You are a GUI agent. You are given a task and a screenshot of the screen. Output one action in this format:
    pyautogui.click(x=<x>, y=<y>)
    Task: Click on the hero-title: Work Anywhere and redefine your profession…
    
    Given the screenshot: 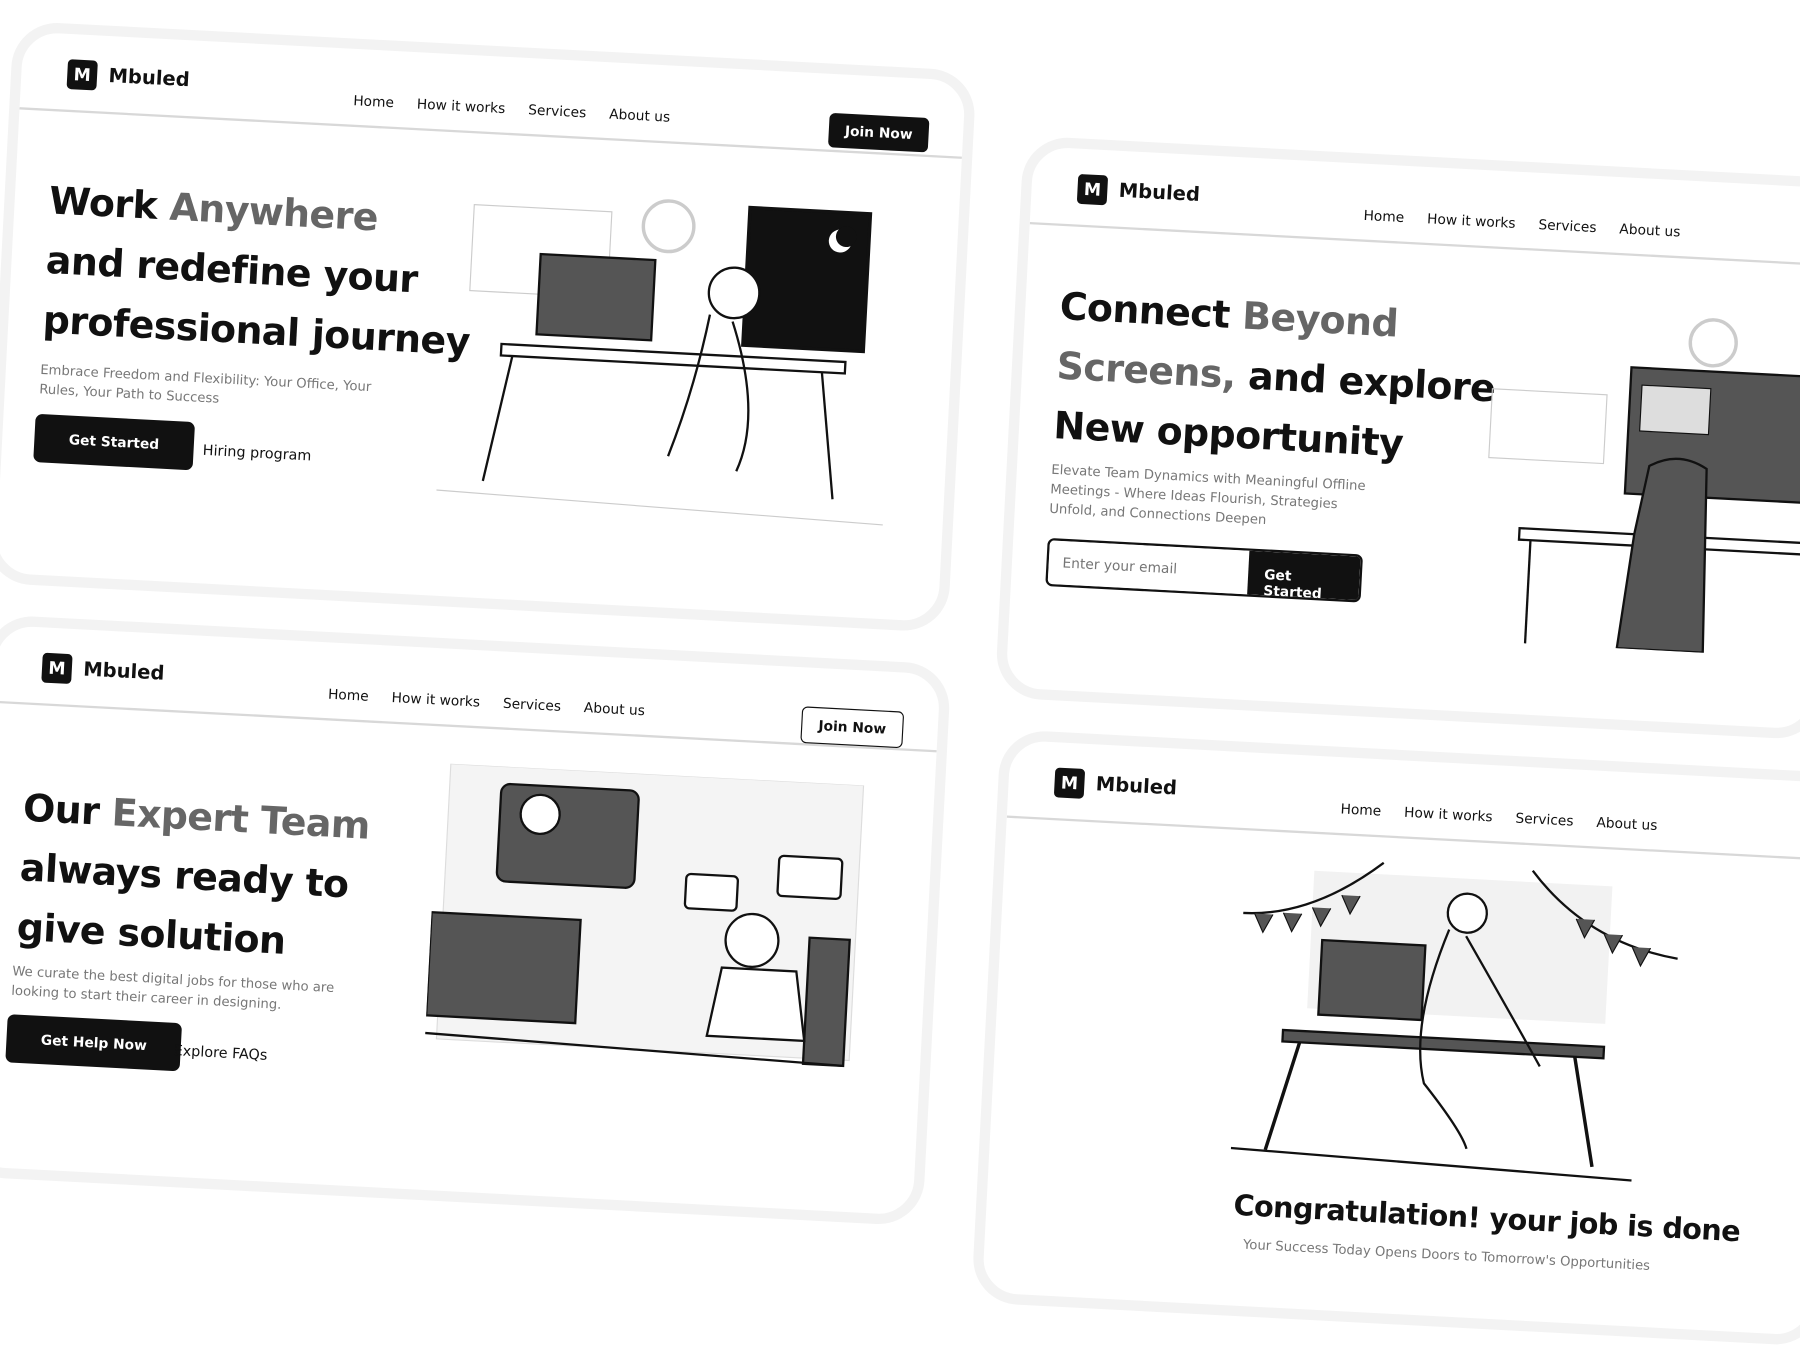 What is the action you would take?
    pyautogui.click(x=256, y=271)
    